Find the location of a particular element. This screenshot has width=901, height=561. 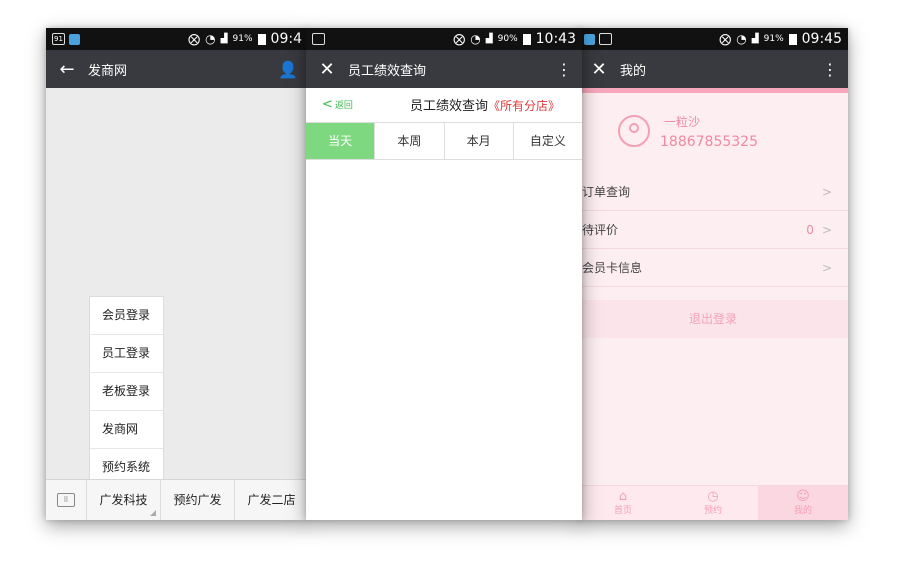

menu-row-label: 待评价 is located at coordinates (600, 230).